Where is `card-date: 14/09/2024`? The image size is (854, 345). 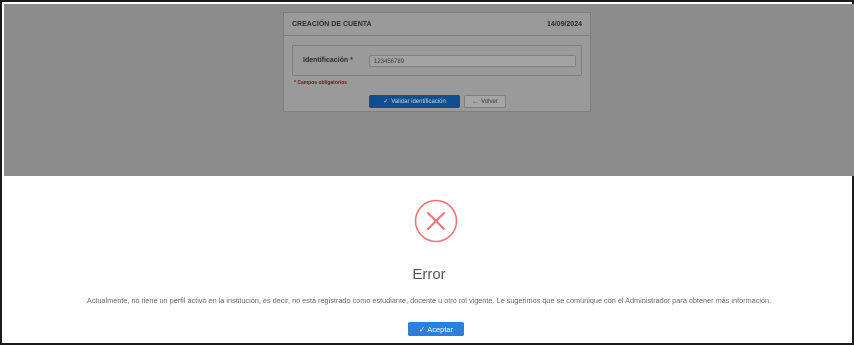
card-date: 14/09/2024 is located at coordinates (564, 24).